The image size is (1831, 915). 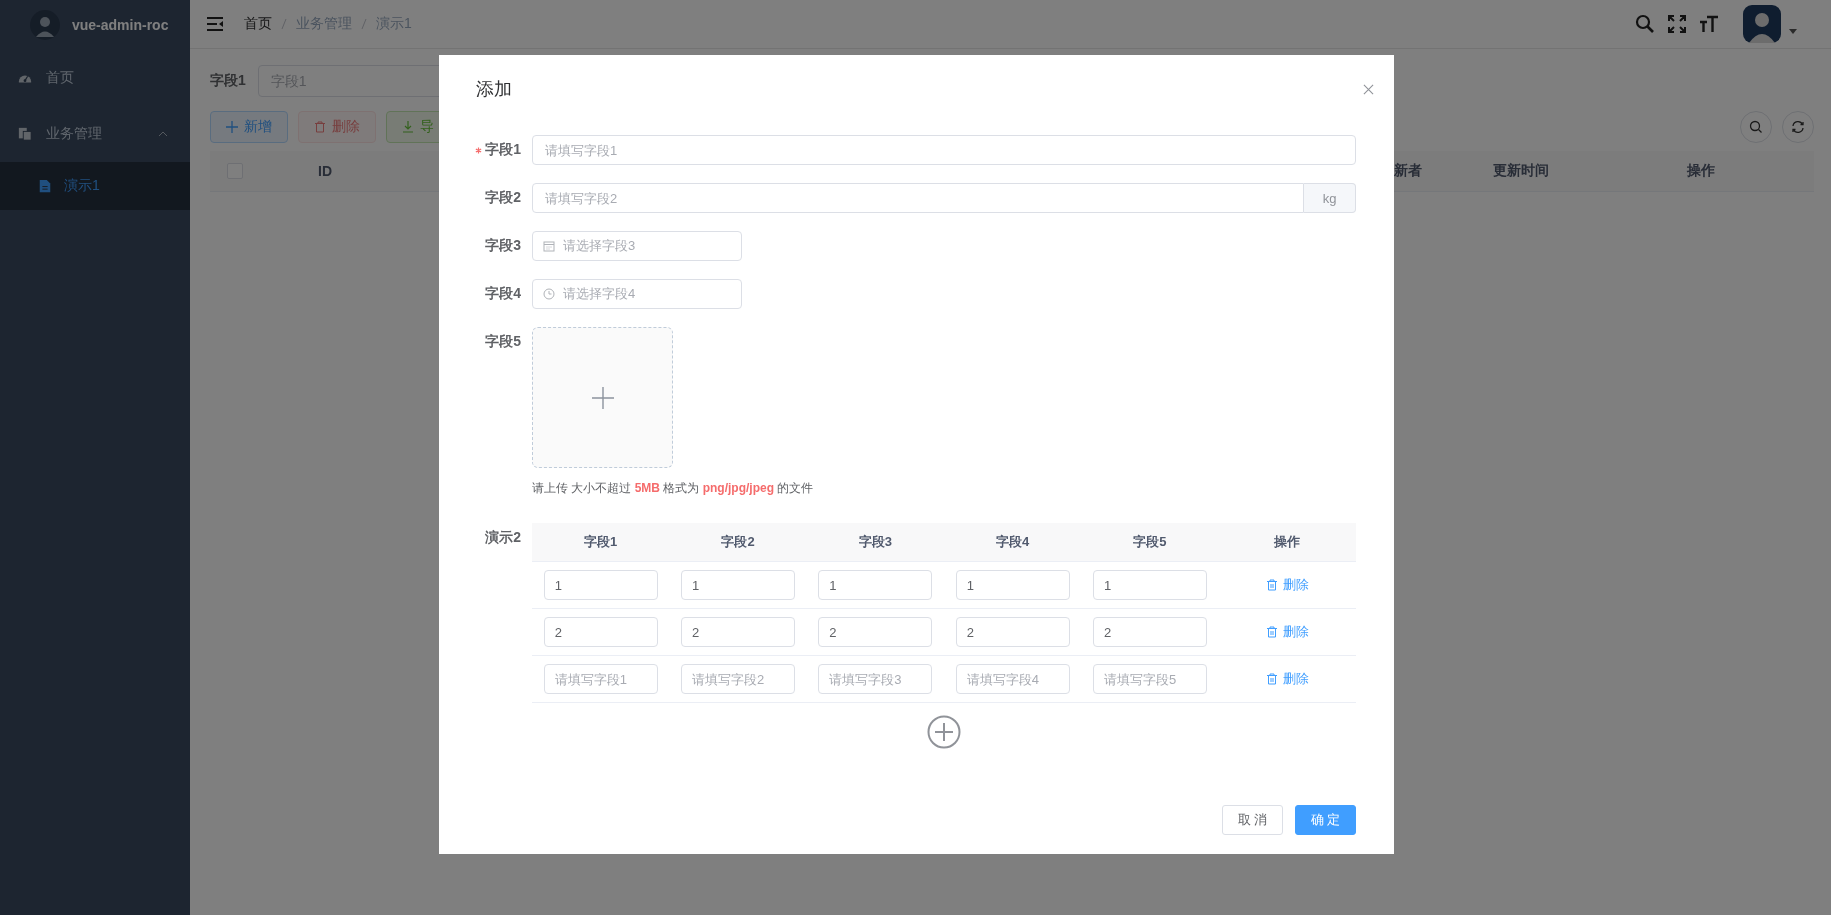 I want to click on date-picker: 请选择字段3, so click(x=637, y=246).